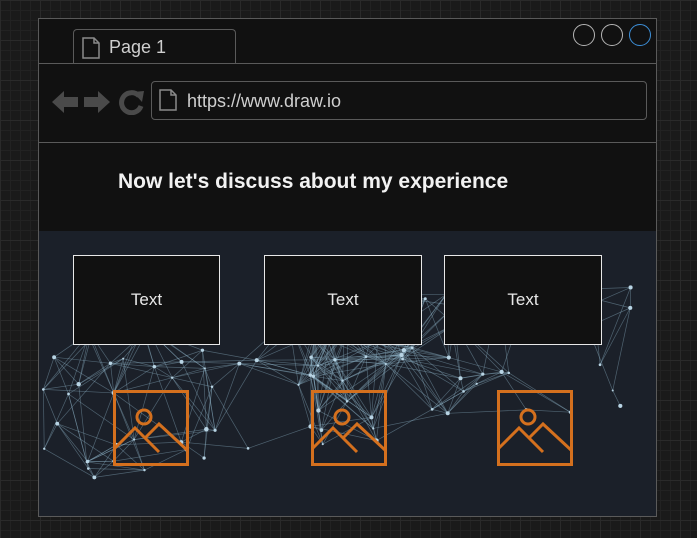 This screenshot has height=538, width=697. Describe the element at coordinates (97, 102) in the screenshot. I see `arrow-right-icon` at that location.